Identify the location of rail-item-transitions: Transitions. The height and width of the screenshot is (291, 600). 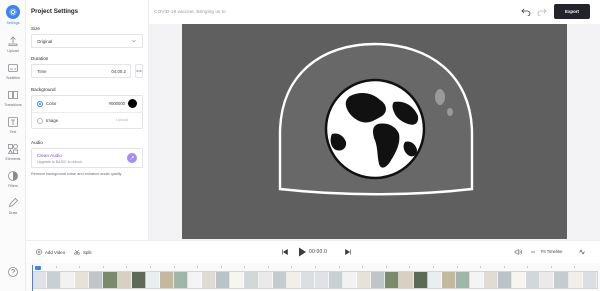
(13, 98).